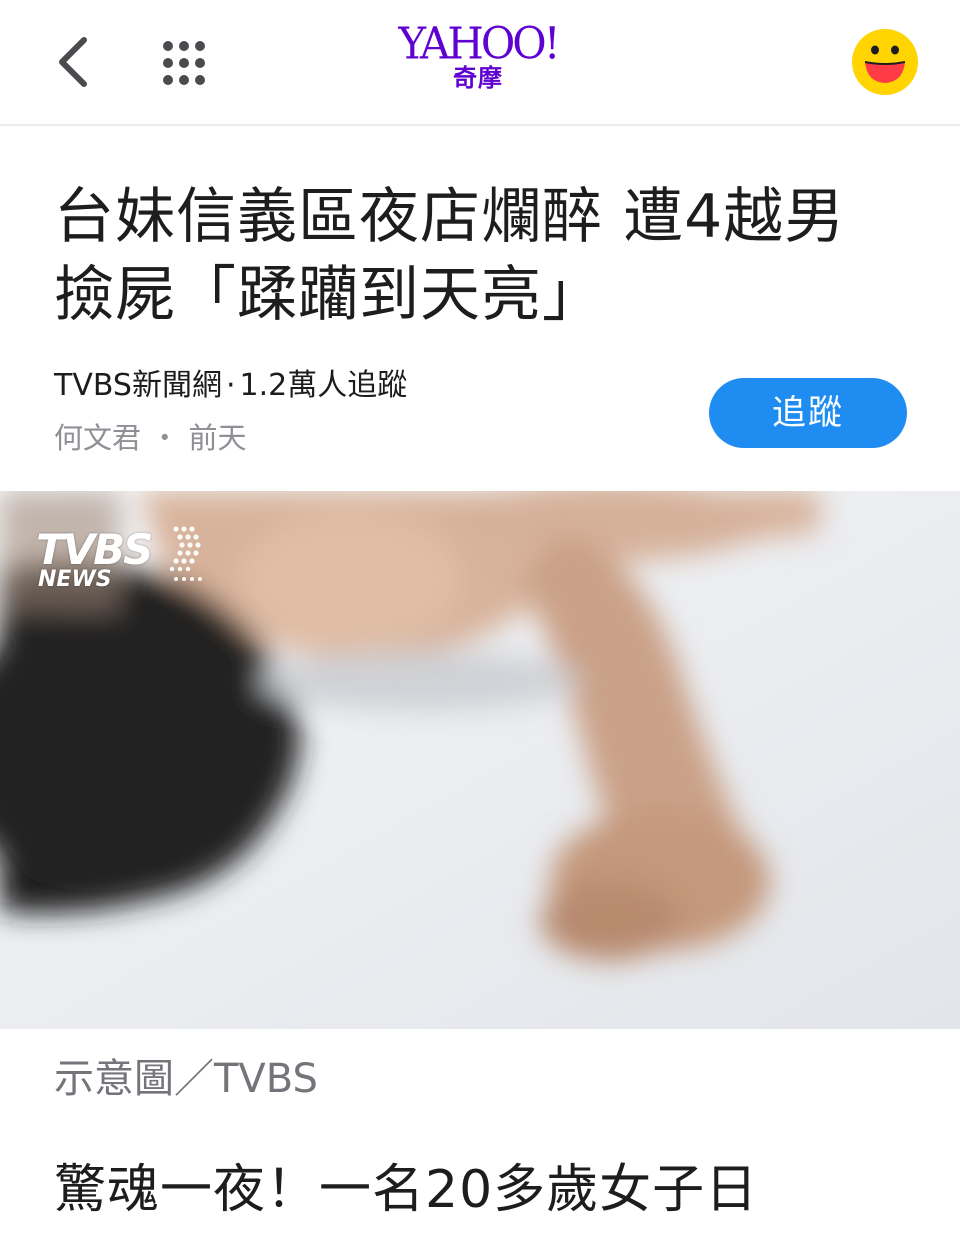 The width and height of the screenshot is (960, 1252). I want to click on smiley-face-icon, so click(885, 62).